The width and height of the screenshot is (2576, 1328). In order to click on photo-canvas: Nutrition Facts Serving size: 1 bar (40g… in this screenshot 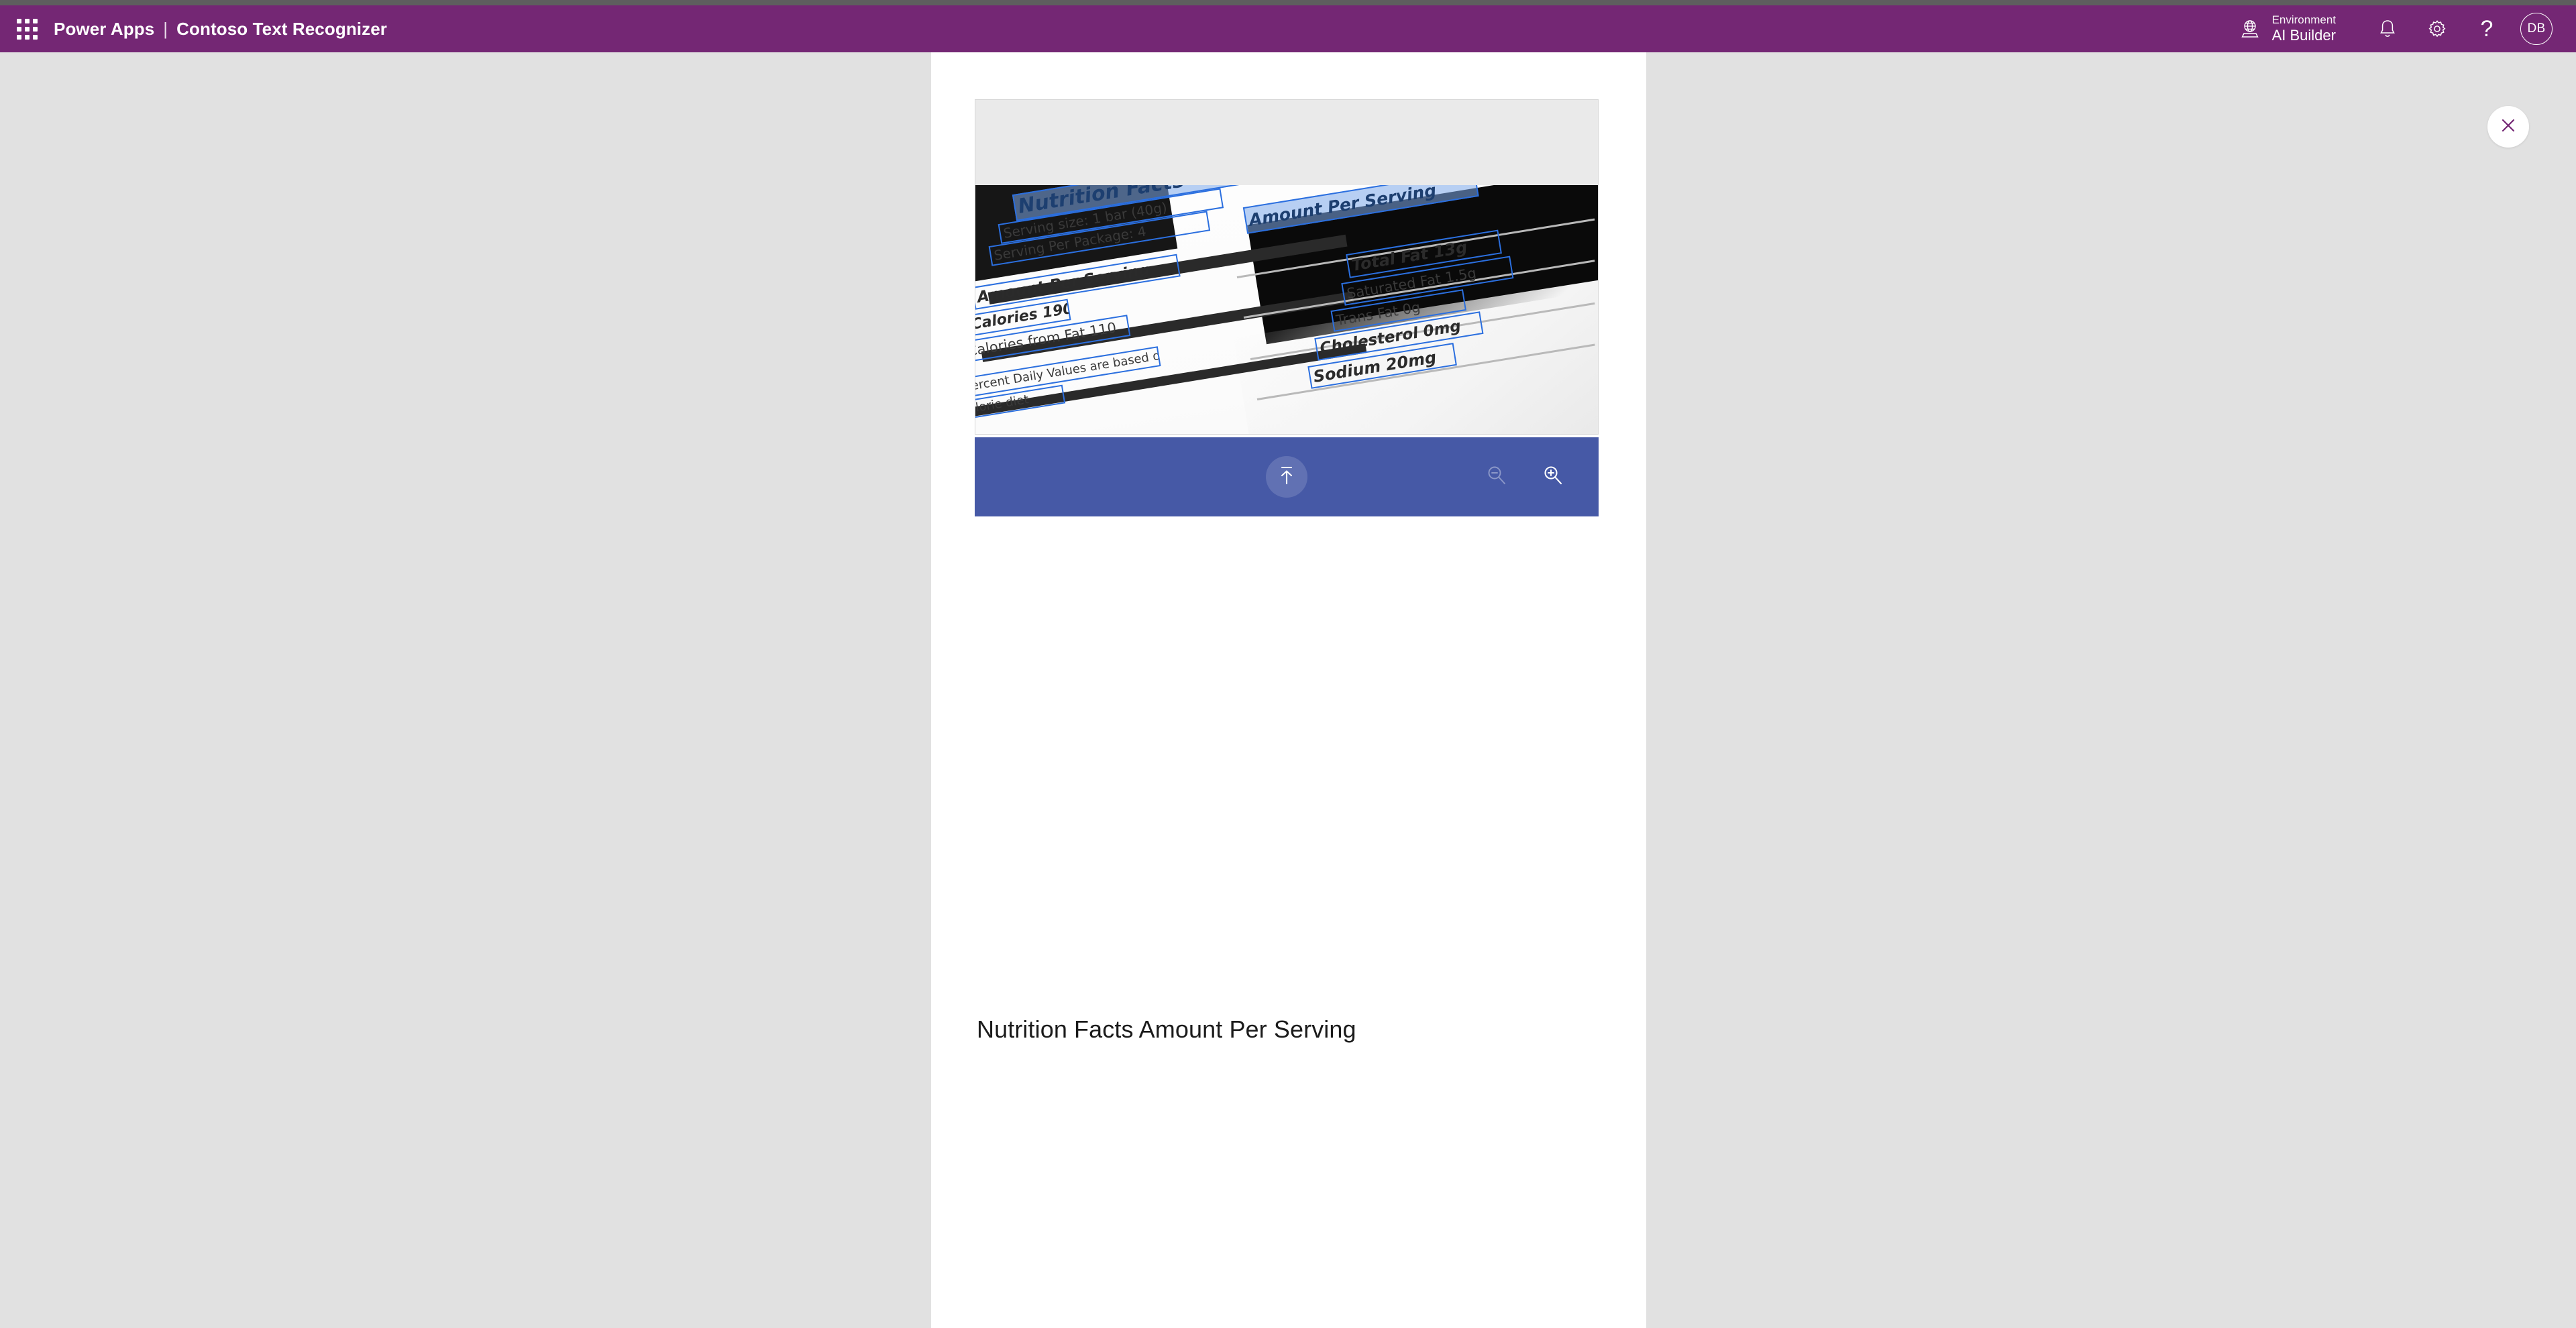, I will do `click(1286, 309)`.